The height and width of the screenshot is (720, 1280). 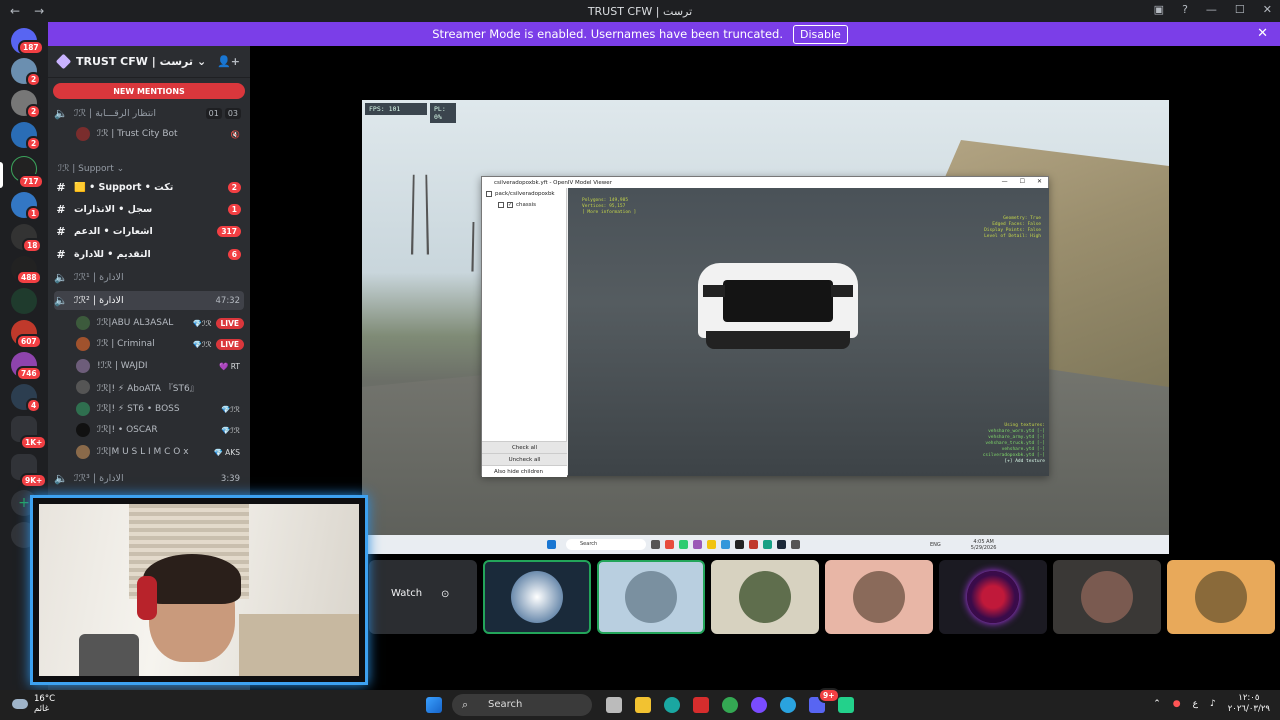 I want to click on channel-name: ℐℛ¹ | الادارة, so click(x=99, y=277).